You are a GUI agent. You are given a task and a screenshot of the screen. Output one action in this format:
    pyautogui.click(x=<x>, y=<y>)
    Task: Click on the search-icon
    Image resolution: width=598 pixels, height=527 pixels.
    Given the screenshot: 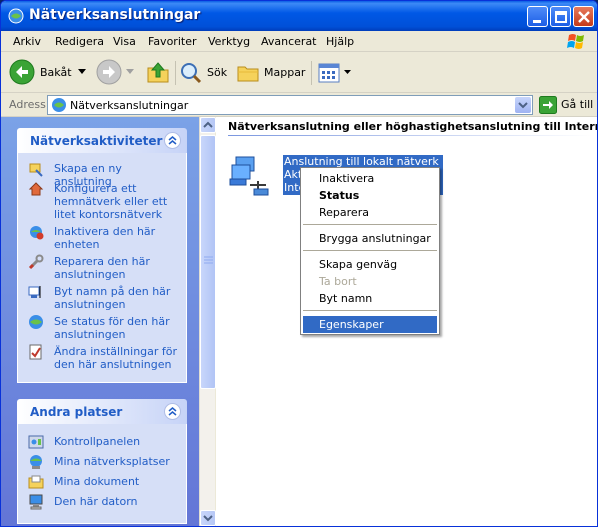 What is the action you would take?
    pyautogui.click(x=191, y=73)
    